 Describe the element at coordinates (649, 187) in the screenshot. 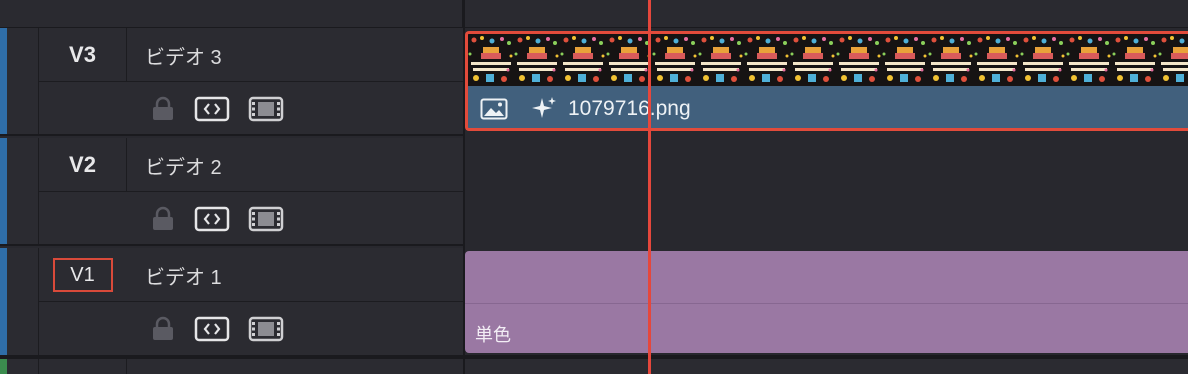

I see `playhead` at that location.